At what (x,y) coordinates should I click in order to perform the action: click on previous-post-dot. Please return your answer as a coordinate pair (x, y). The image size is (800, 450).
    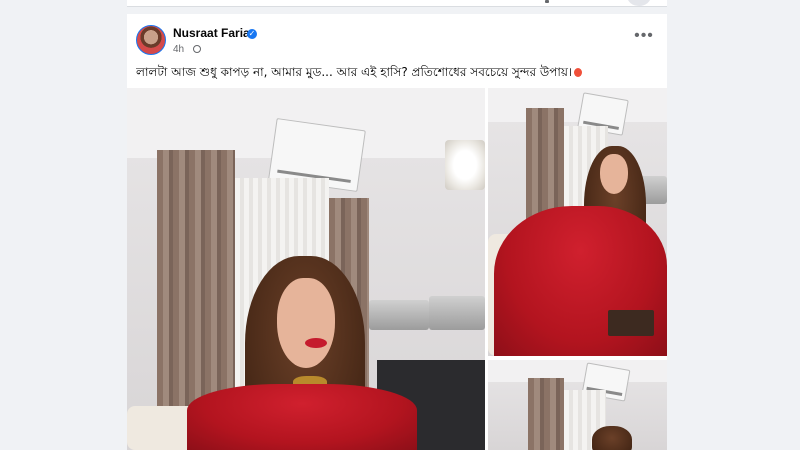
    Looking at the image, I should click on (547, 1).